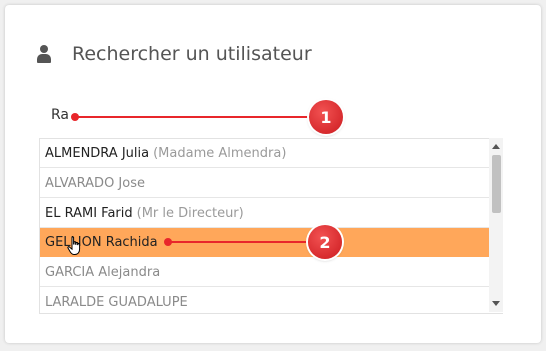 This screenshot has height=351, width=546. I want to click on list-item-name: GARCIA Alejandra, so click(103, 272).